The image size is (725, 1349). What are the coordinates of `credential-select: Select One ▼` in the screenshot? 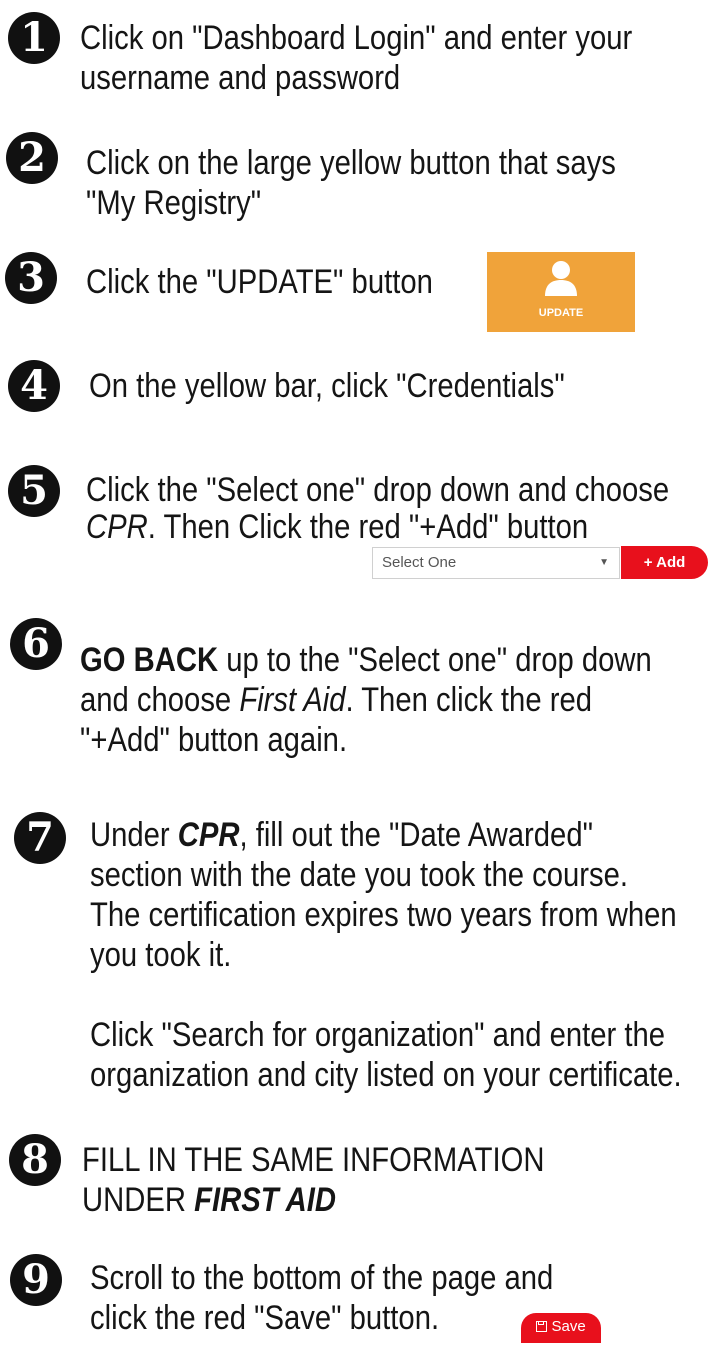 It's located at (496, 563).